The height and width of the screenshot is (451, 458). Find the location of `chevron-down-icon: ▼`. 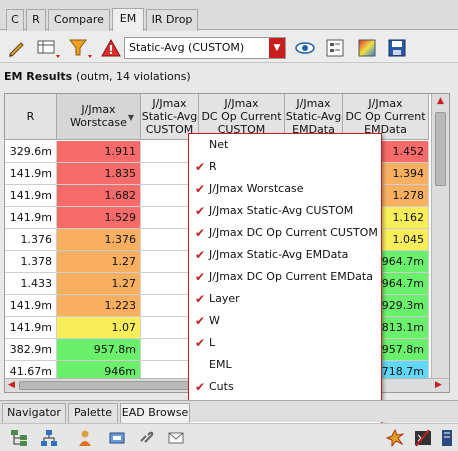

chevron-down-icon: ▼ is located at coordinates (277, 48).